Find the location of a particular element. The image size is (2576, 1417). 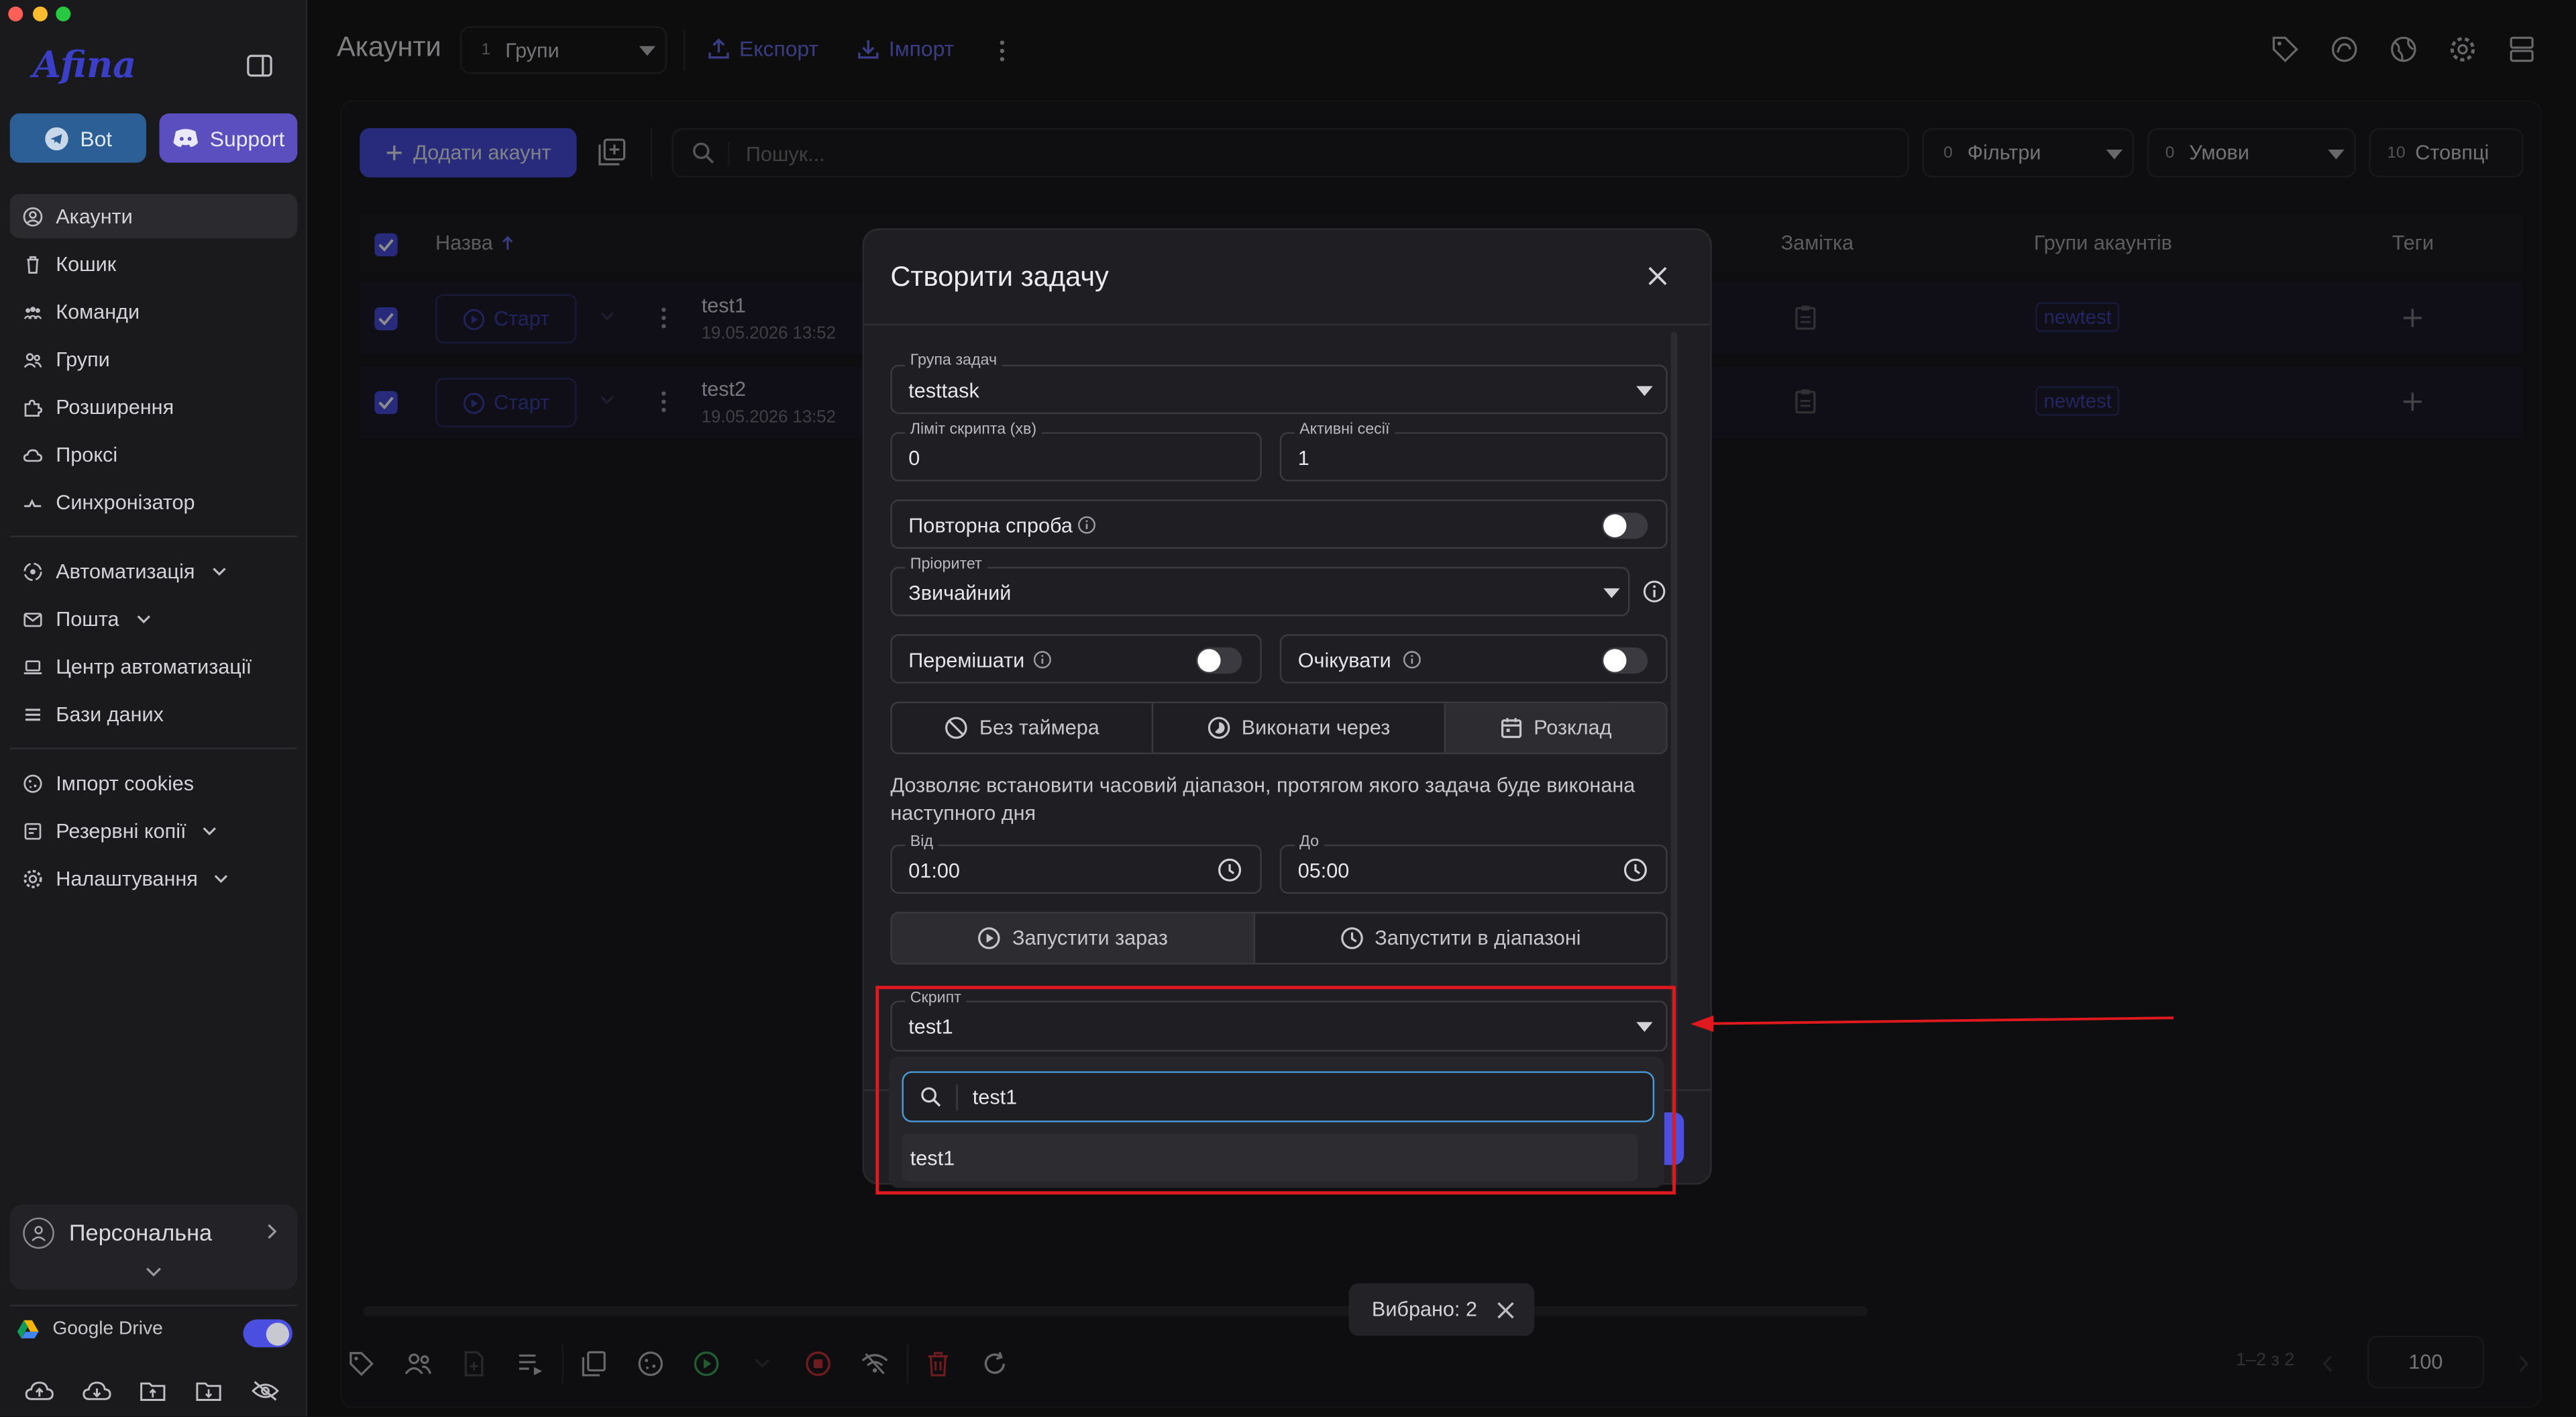

retry-toggle is located at coordinates (1624, 526).